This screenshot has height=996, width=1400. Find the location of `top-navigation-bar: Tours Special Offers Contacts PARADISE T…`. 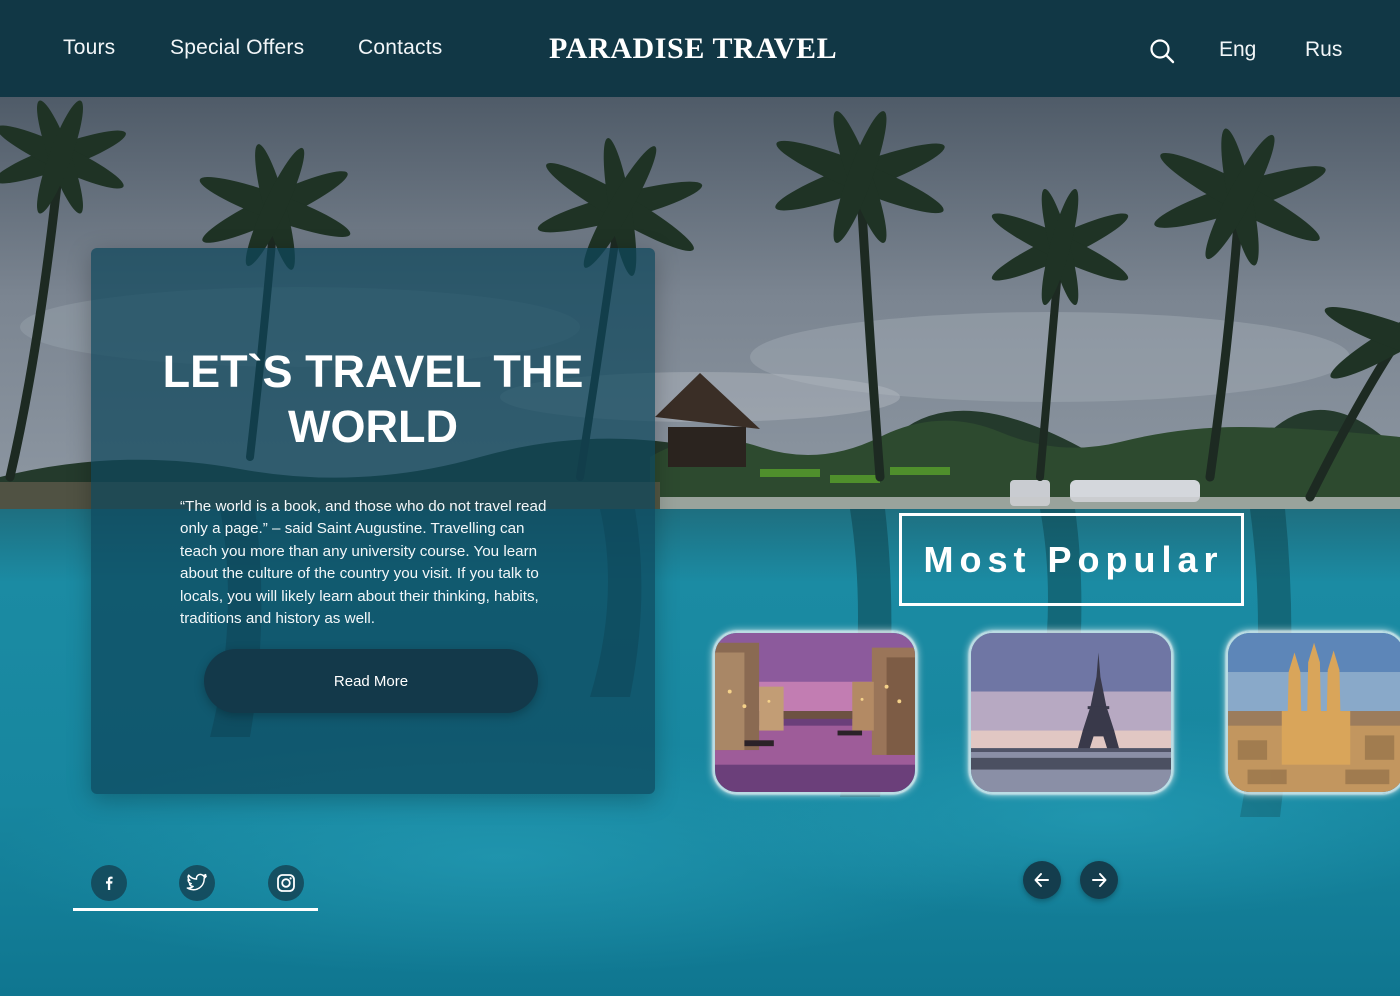

top-navigation-bar: Tours Special Offers Contacts PARADISE T… is located at coordinates (700, 48).